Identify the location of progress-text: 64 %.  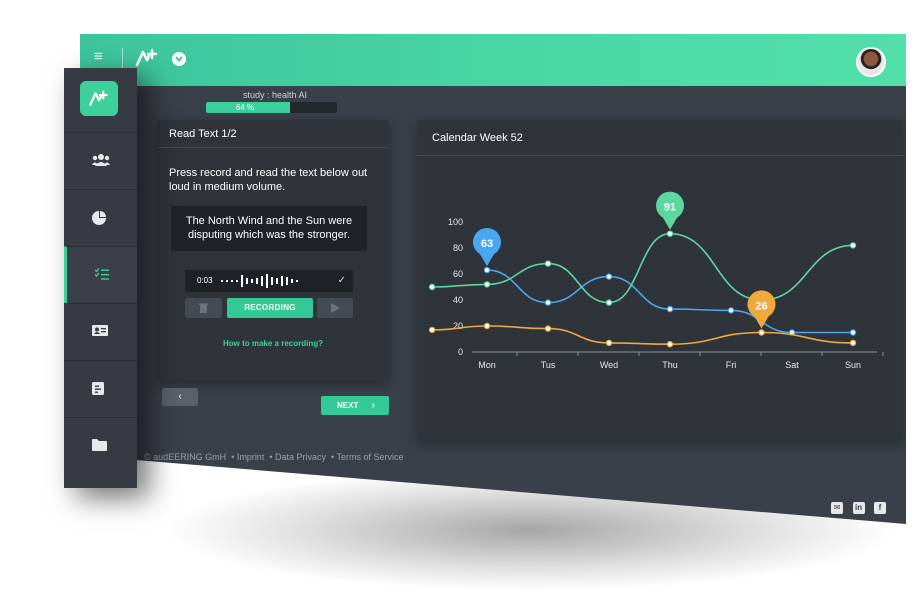
(245, 107).